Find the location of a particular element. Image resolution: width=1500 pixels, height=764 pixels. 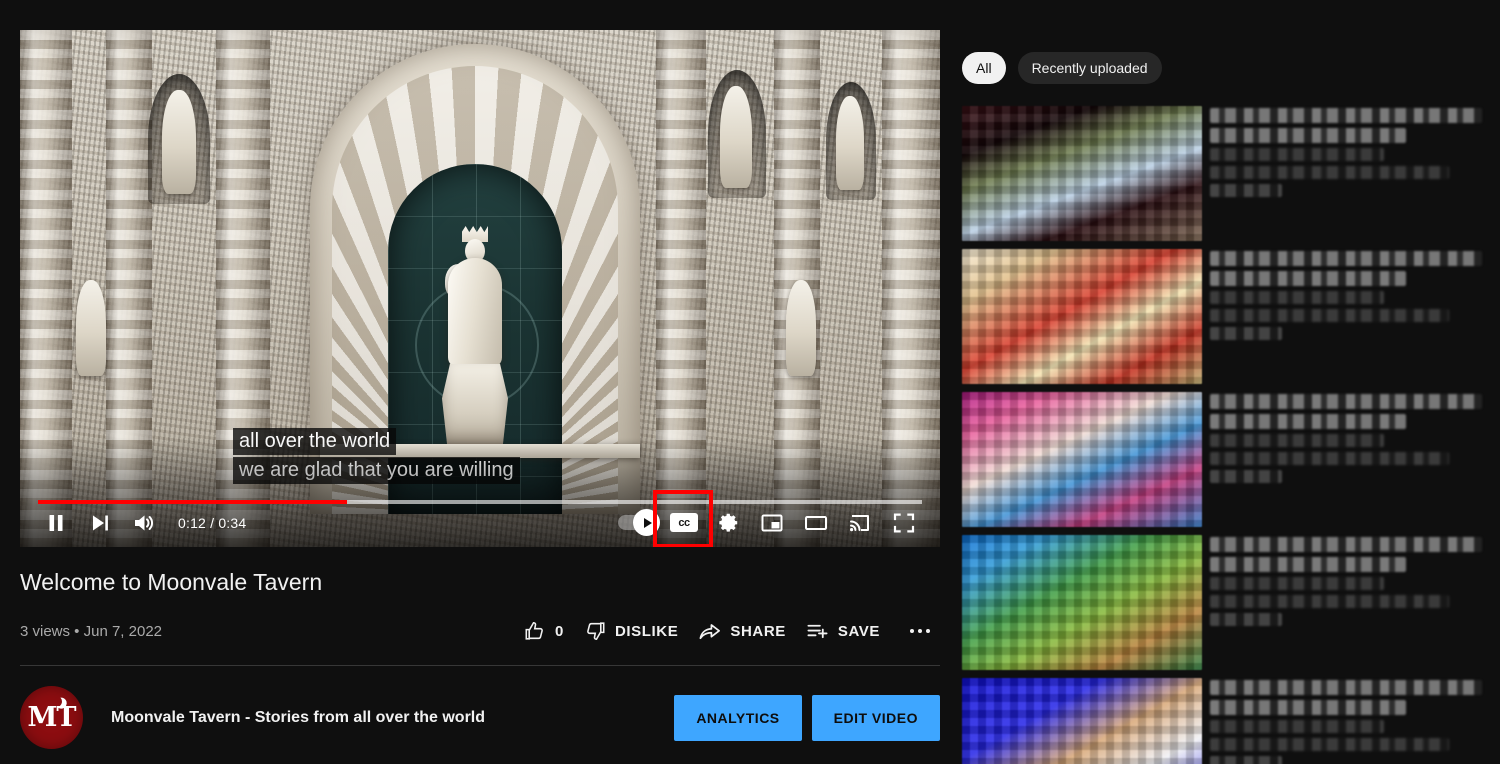

pause-button is located at coordinates (56, 523).